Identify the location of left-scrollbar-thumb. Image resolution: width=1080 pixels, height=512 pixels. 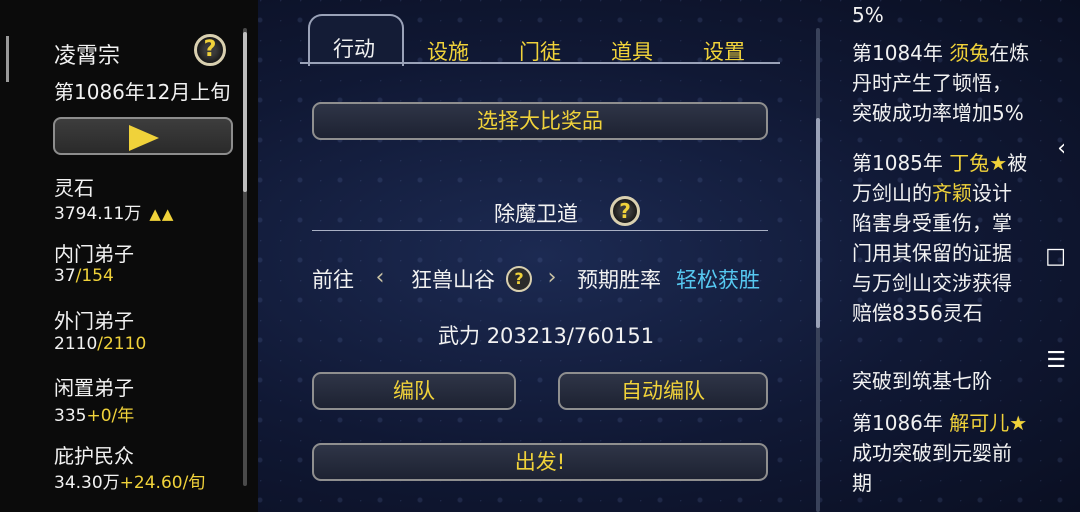
(245, 112).